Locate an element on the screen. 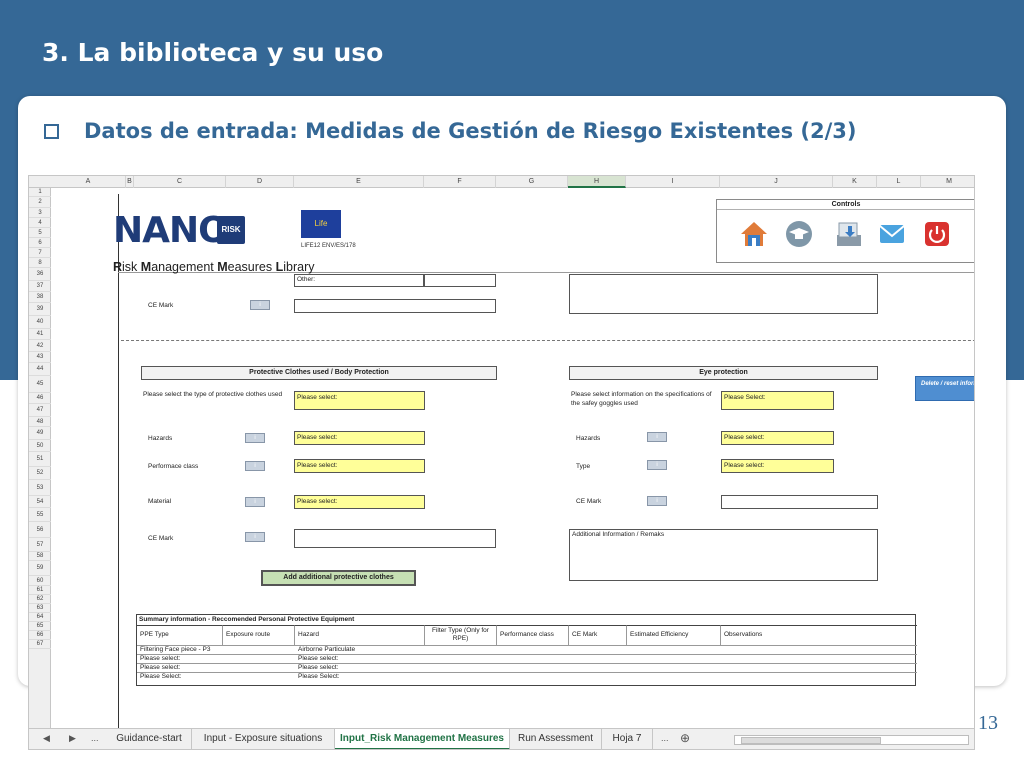 This screenshot has width=1024, height=768. row-header: 52 is located at coordinates (40, 473).